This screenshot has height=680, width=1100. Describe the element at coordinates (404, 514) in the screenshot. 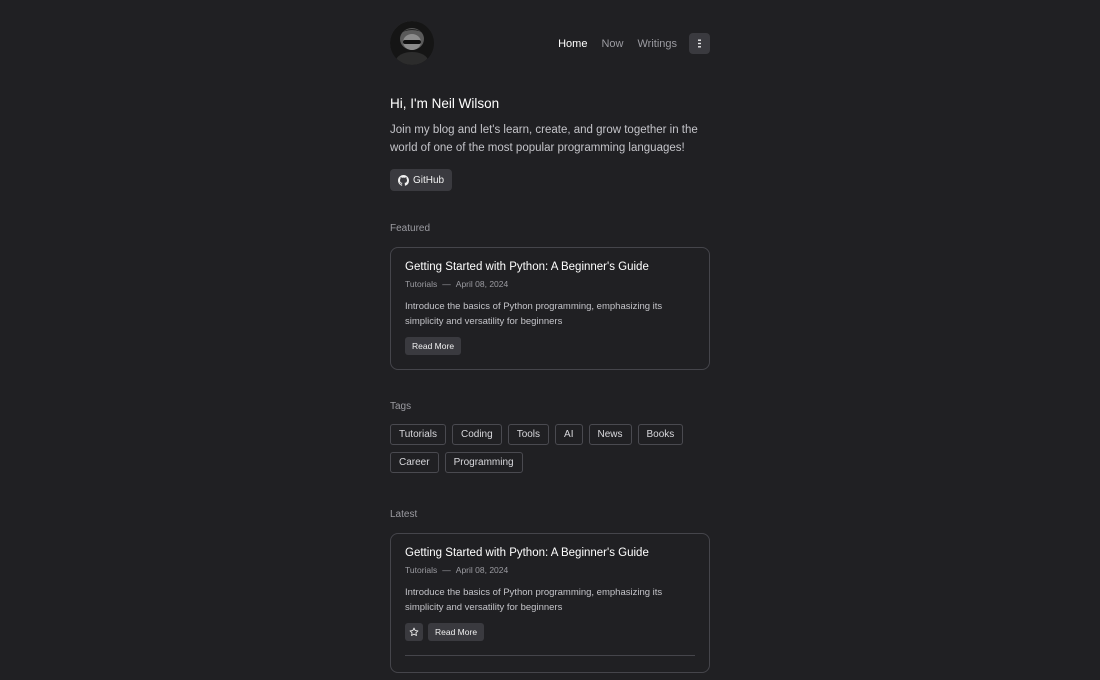

I see `latest-heading: Latest` at that location.